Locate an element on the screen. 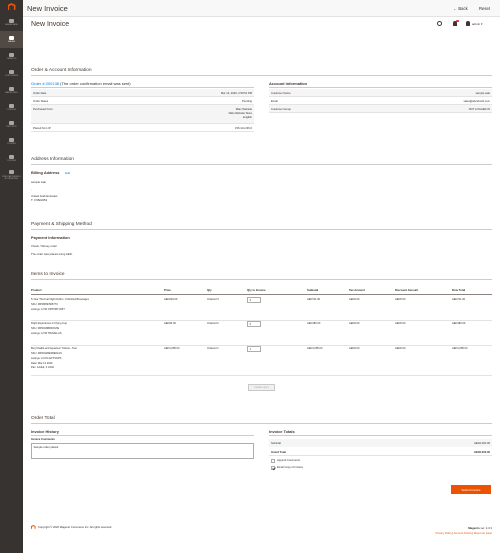  sidebar-item-marketing: MARKETING is located at coordinates (11, 90).